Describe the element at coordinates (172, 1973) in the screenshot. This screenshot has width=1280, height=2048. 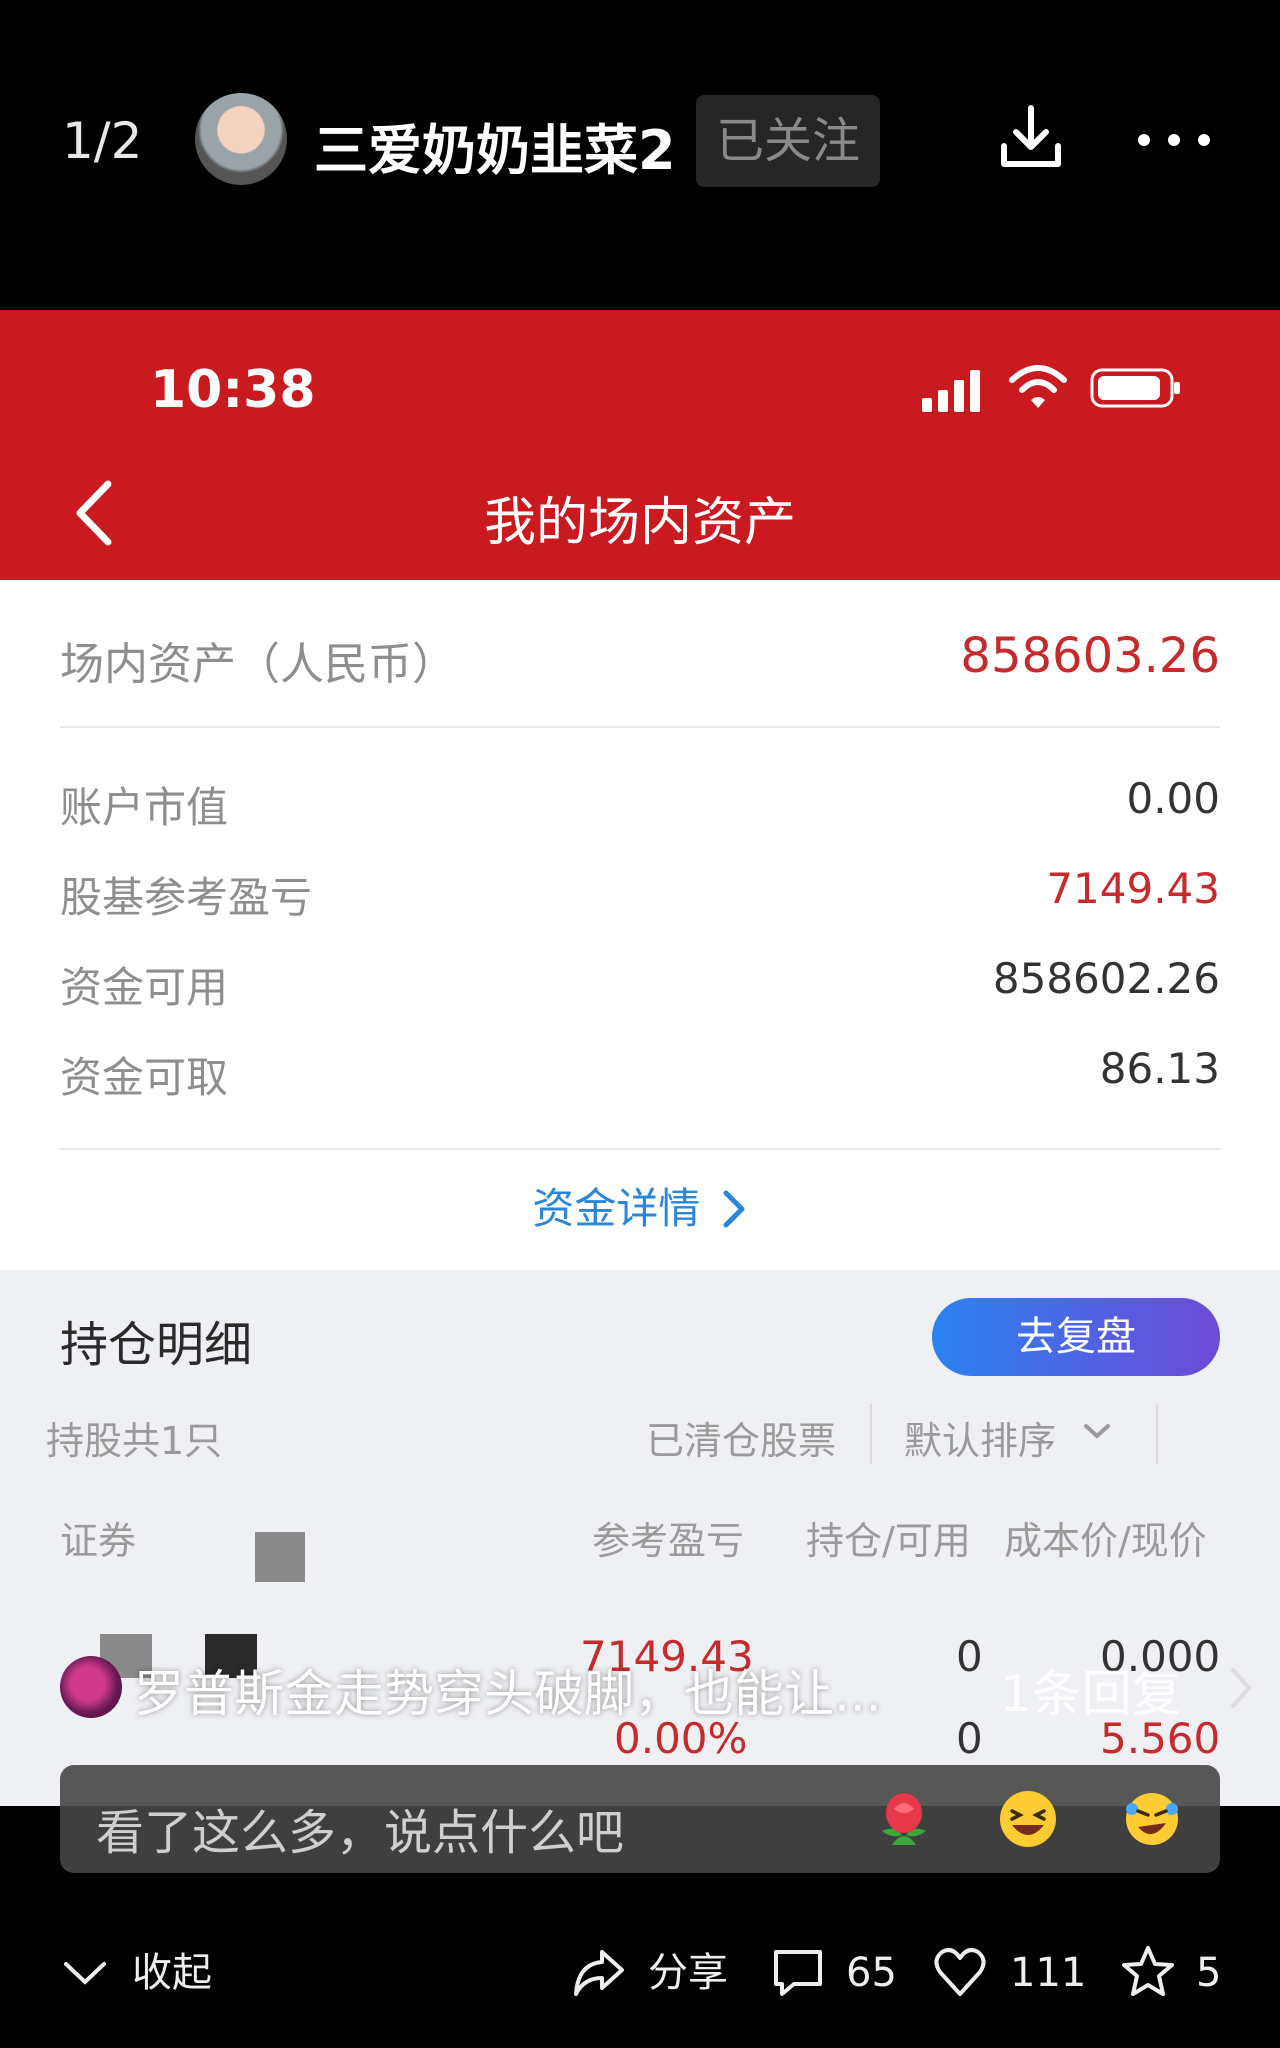
I see `collapse-button: 收起` at that location.